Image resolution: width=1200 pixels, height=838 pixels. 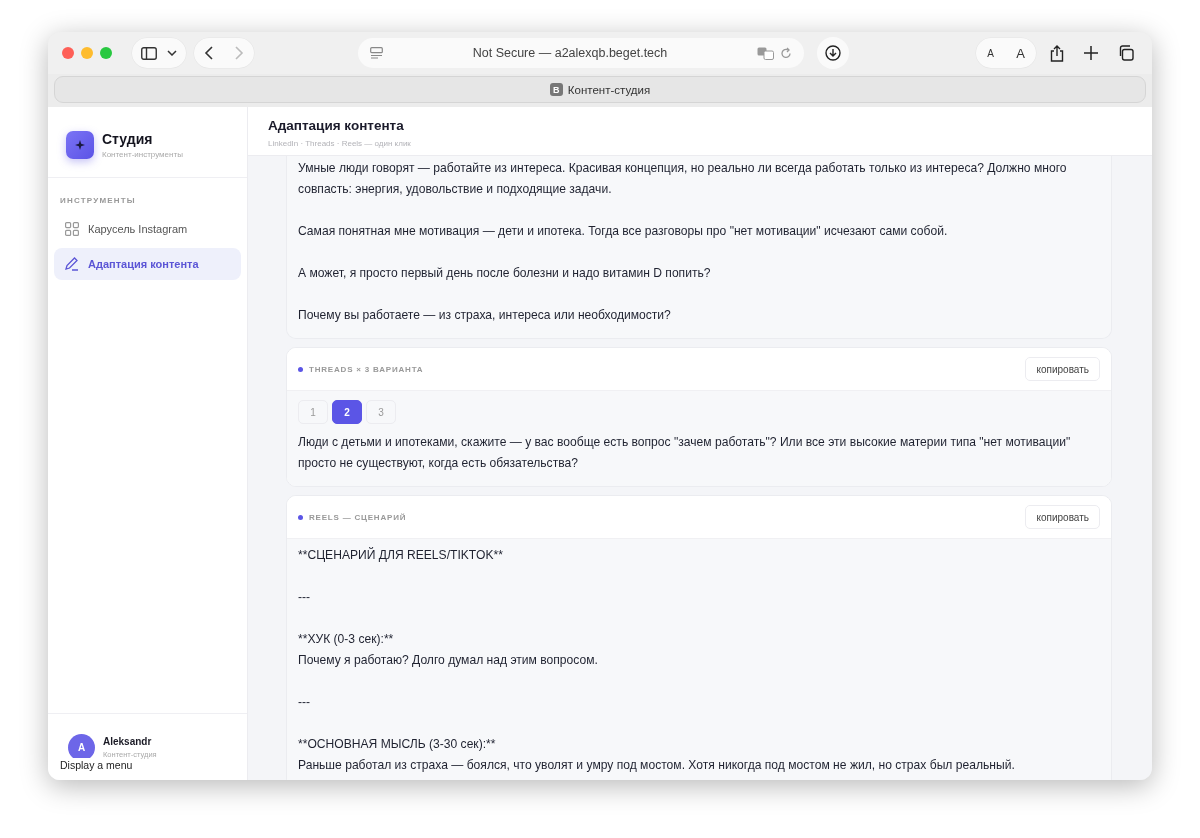 What do you see at coordinates (556, 89) in the screenshot?
I see `favicon: B` at bounding box center [556, 89].